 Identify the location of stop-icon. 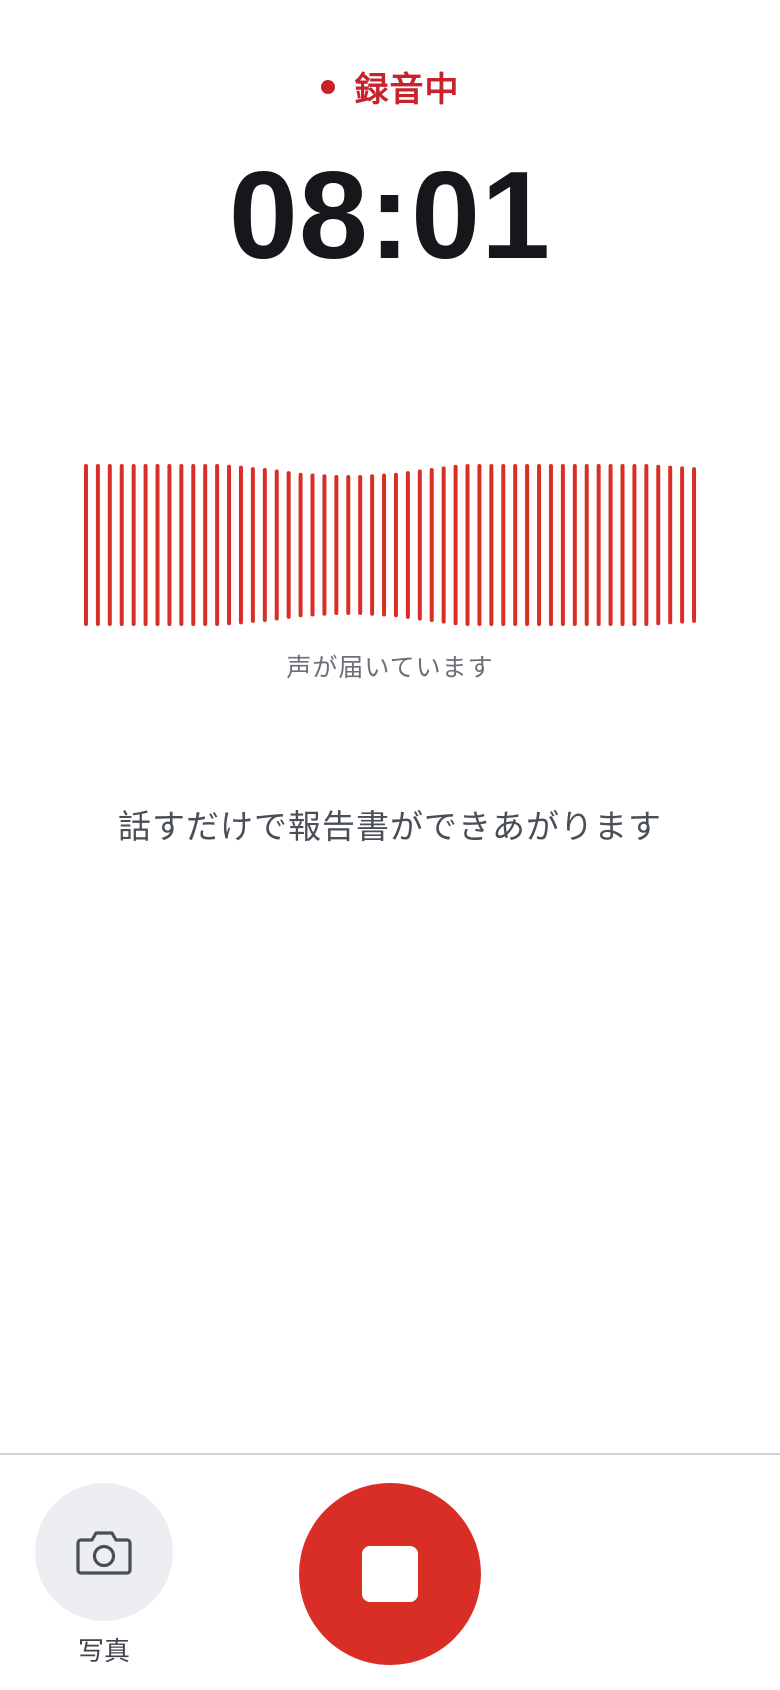
(390, 1574).